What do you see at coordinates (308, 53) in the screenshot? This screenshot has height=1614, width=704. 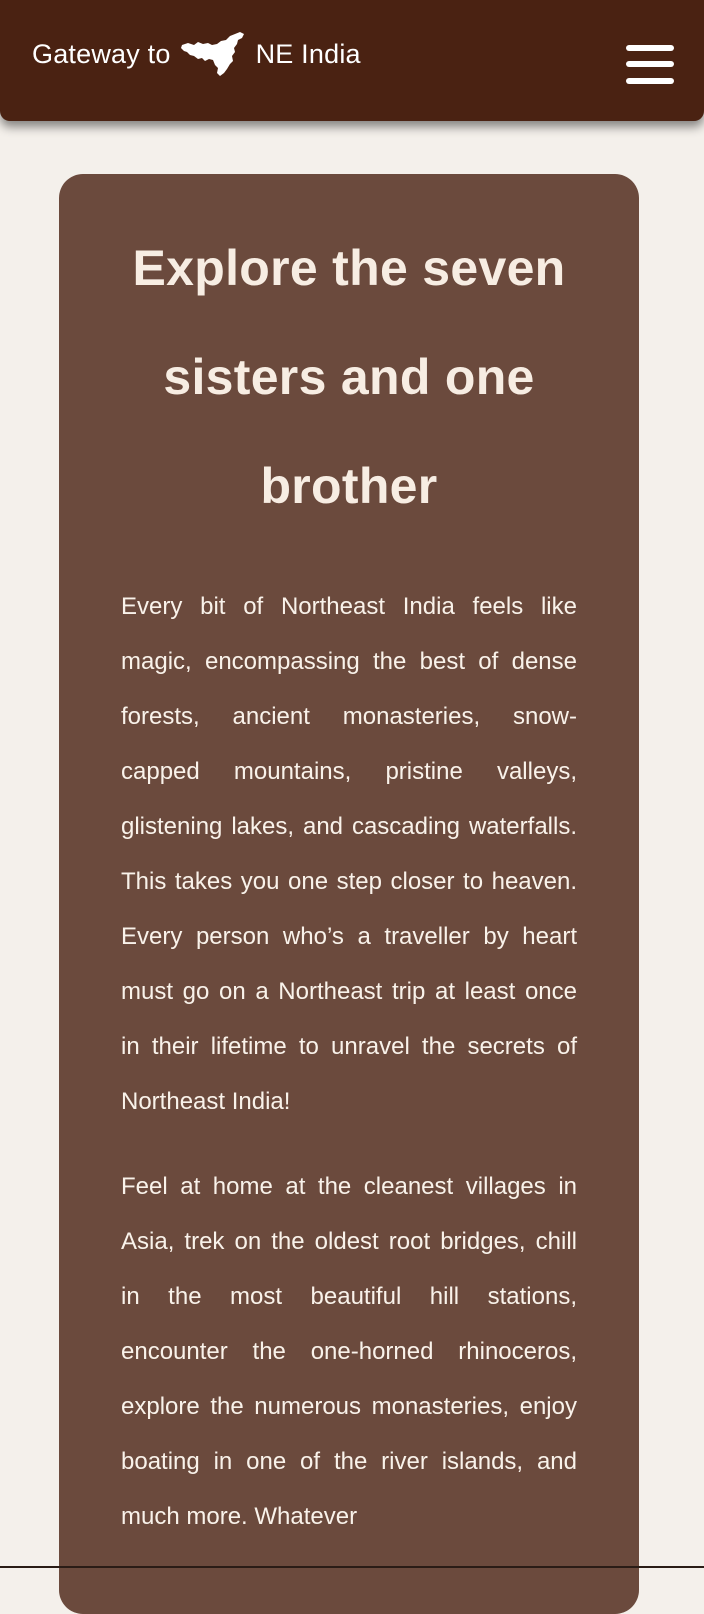 I see `brand-suffix-text: NE India` at bounding box center [308, 53].